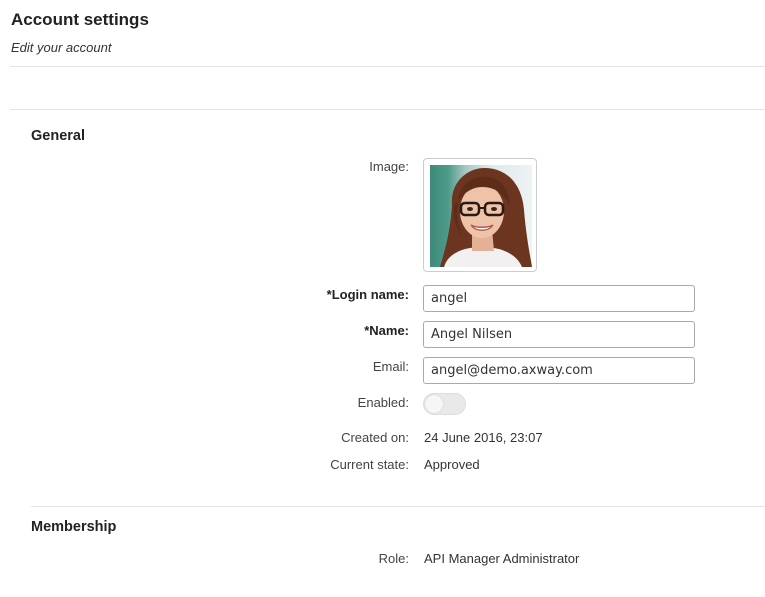 This screenshot has height=597, width=765. Describe the element at coordinates (74, 527) in the screenshot. I see `membership-section-title: Membership` at that location.